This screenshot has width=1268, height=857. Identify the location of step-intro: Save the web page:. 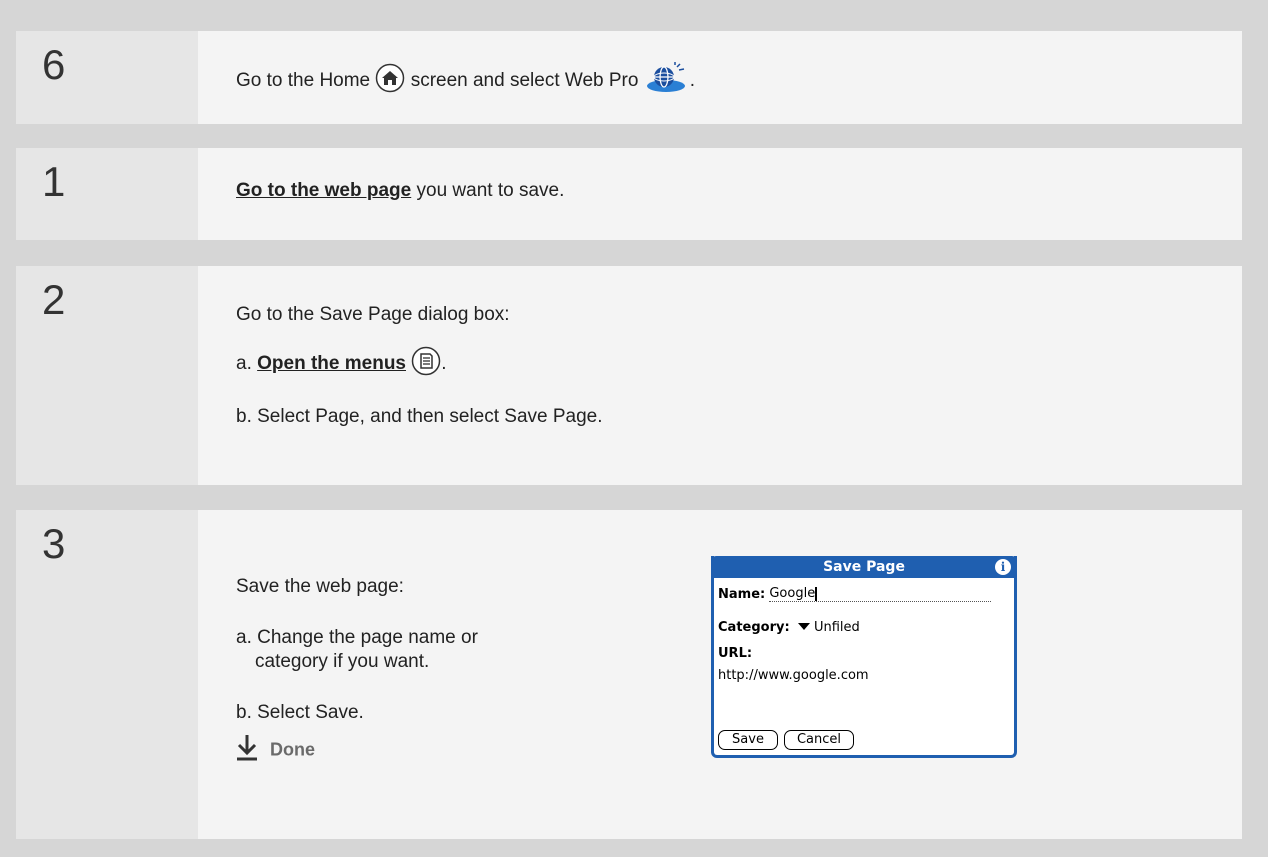
(320, 586).